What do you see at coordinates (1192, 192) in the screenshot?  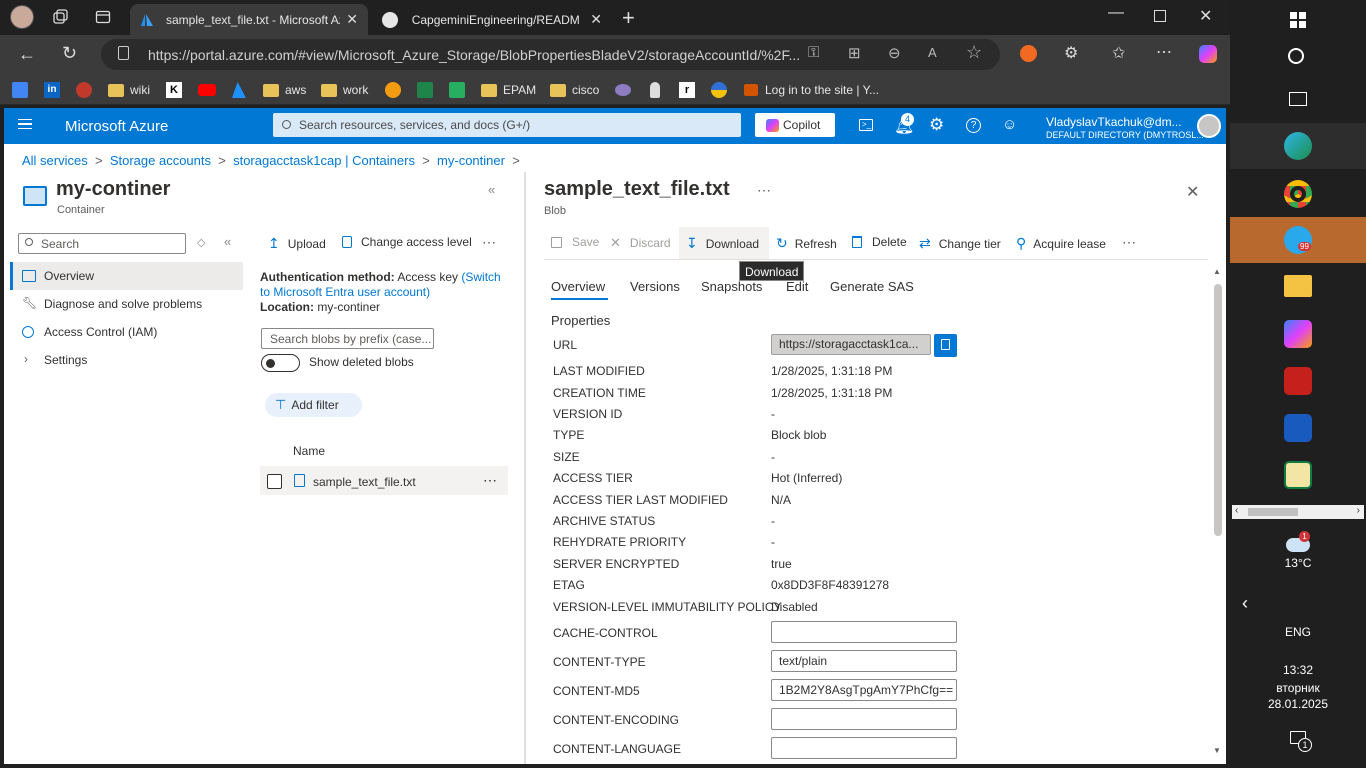 I see `close-blade-icon: ✕` at bounding box center [1192, 192].